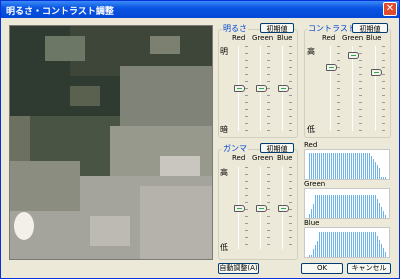 The height and width of the screenshot is (279, 400). Describe the element at coordinates (224, 172) in the screenshot. I see `gamma-top-label: 高` at that location.